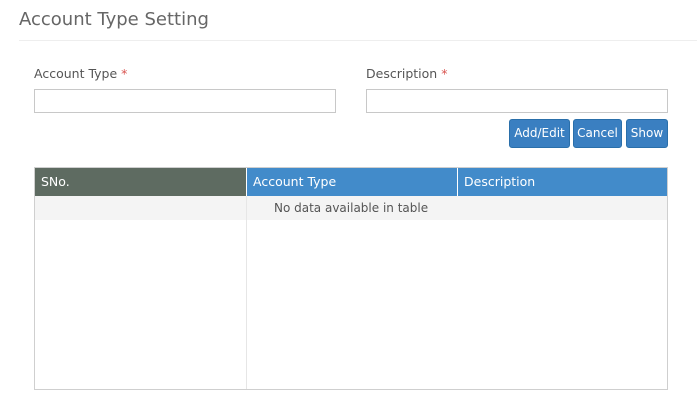  Describe the element at coordinates (562, 182) in the screenshot. I see `column-header-description: Description` at that location.